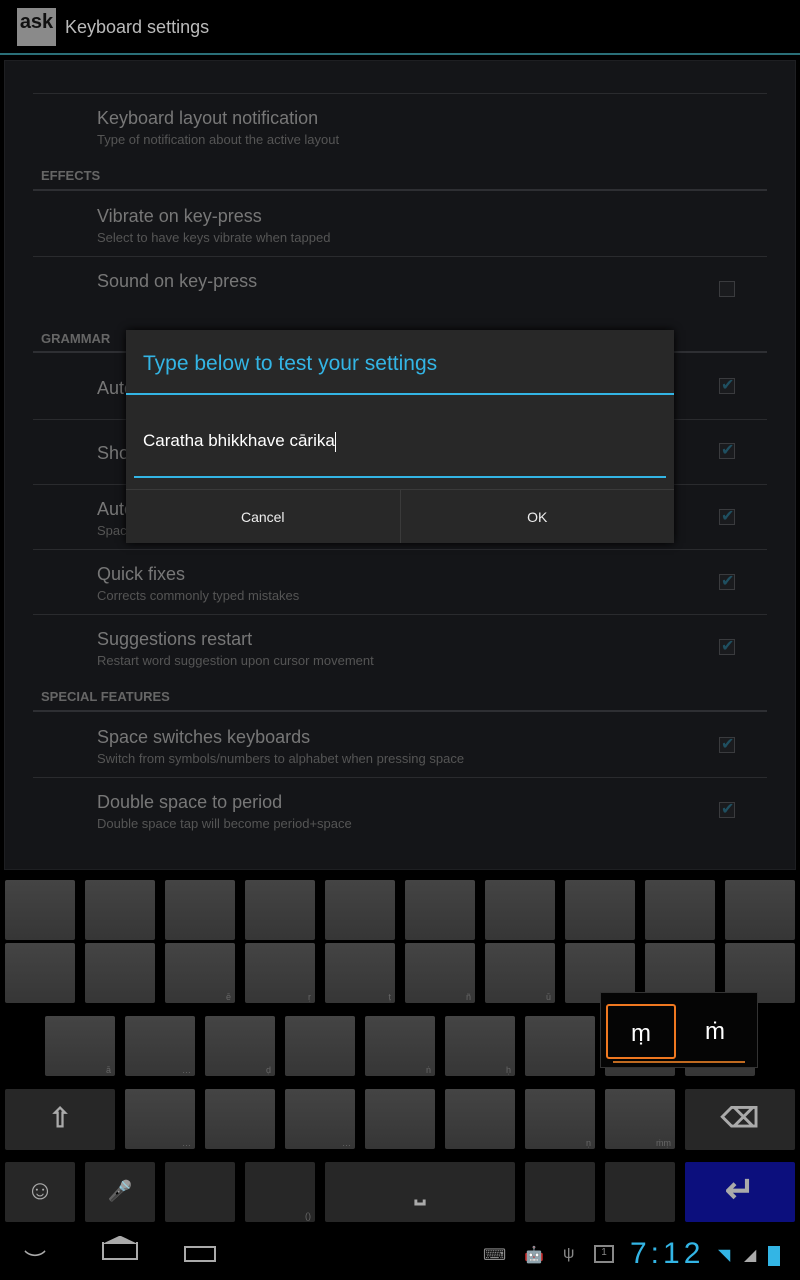 Image resolution: width=800 pixels, height=1280 pixels. I want to click on alternate-characters-popup: ṃ ṁ, so click(679, 1030).